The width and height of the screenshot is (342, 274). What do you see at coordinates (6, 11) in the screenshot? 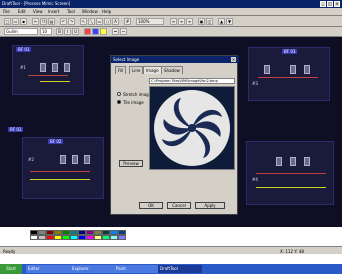
I see `menu-file: File` at bounding box center [6, 11].